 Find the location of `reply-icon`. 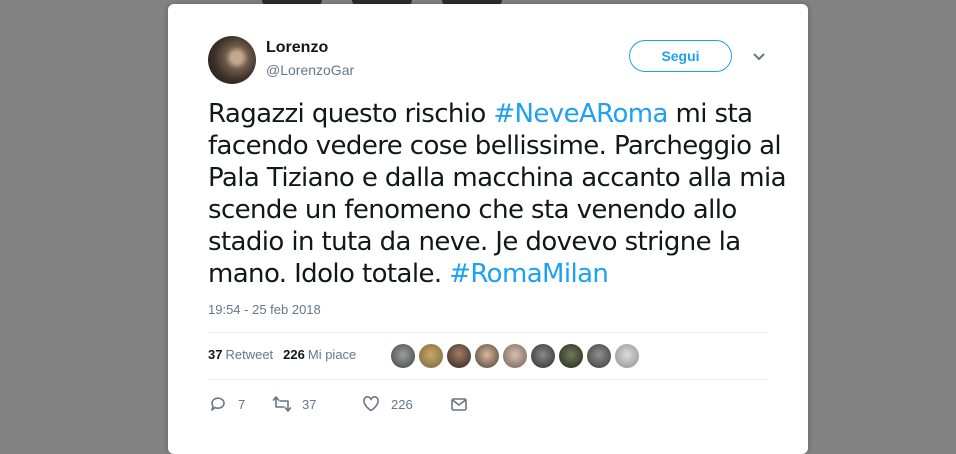

reply-icon is located at coordinates (218, 404).